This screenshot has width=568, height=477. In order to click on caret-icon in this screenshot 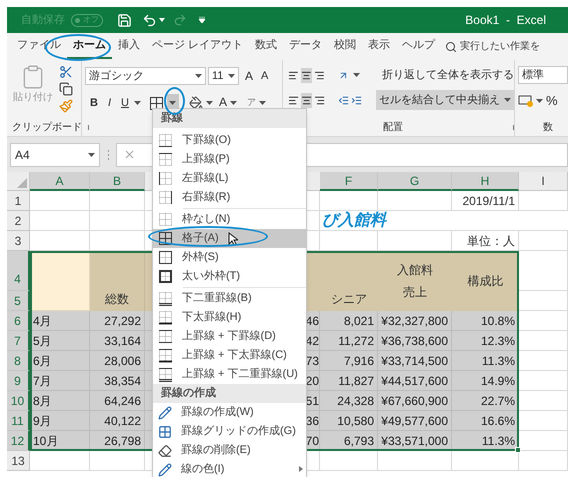, I will do `click(162, 20)`.